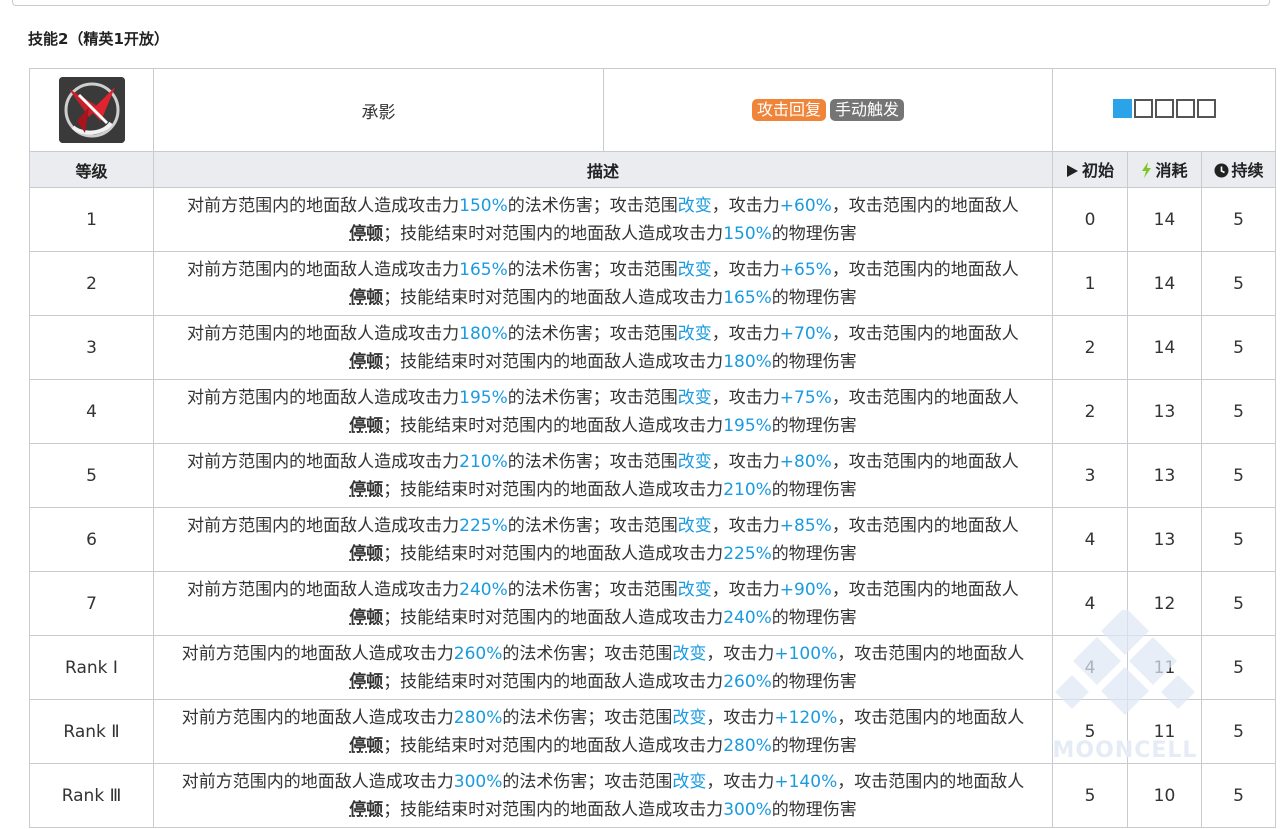  What do you see at coordinates (483, 397) in the screenshot?
I see `damage-percent: 195%` at bounding box center [483, 397].